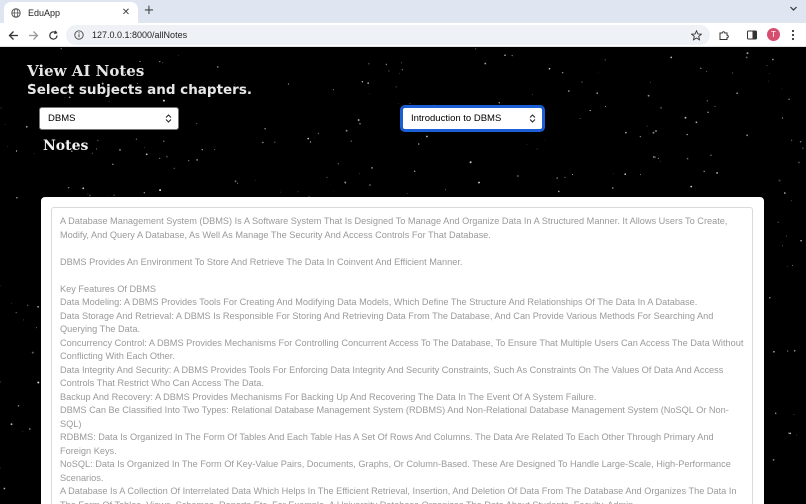 The image size is (806, 504). Describe the element at coordinates (66, 146) in the screenshot. I see `notes-heading: Notes` at that location.